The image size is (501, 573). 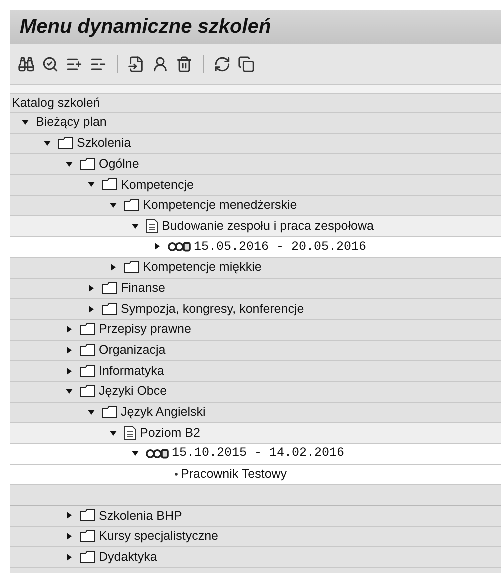 What do you see at coordinates (157, 185) in the screenshot?
I see `tree-item: Kompetencje` at bounding box center [157, 185].